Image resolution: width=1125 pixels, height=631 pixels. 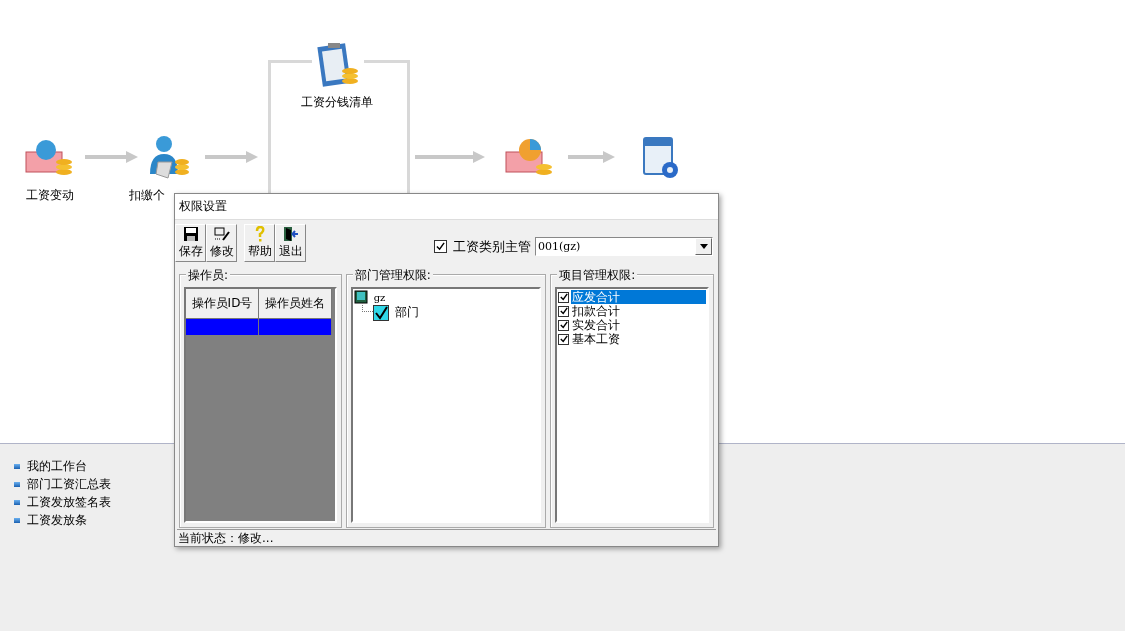 What do you see at coordinates (147, 195) in the screenshot?
I see `step-label: 扣缴个` at bounding box center [147, 195].